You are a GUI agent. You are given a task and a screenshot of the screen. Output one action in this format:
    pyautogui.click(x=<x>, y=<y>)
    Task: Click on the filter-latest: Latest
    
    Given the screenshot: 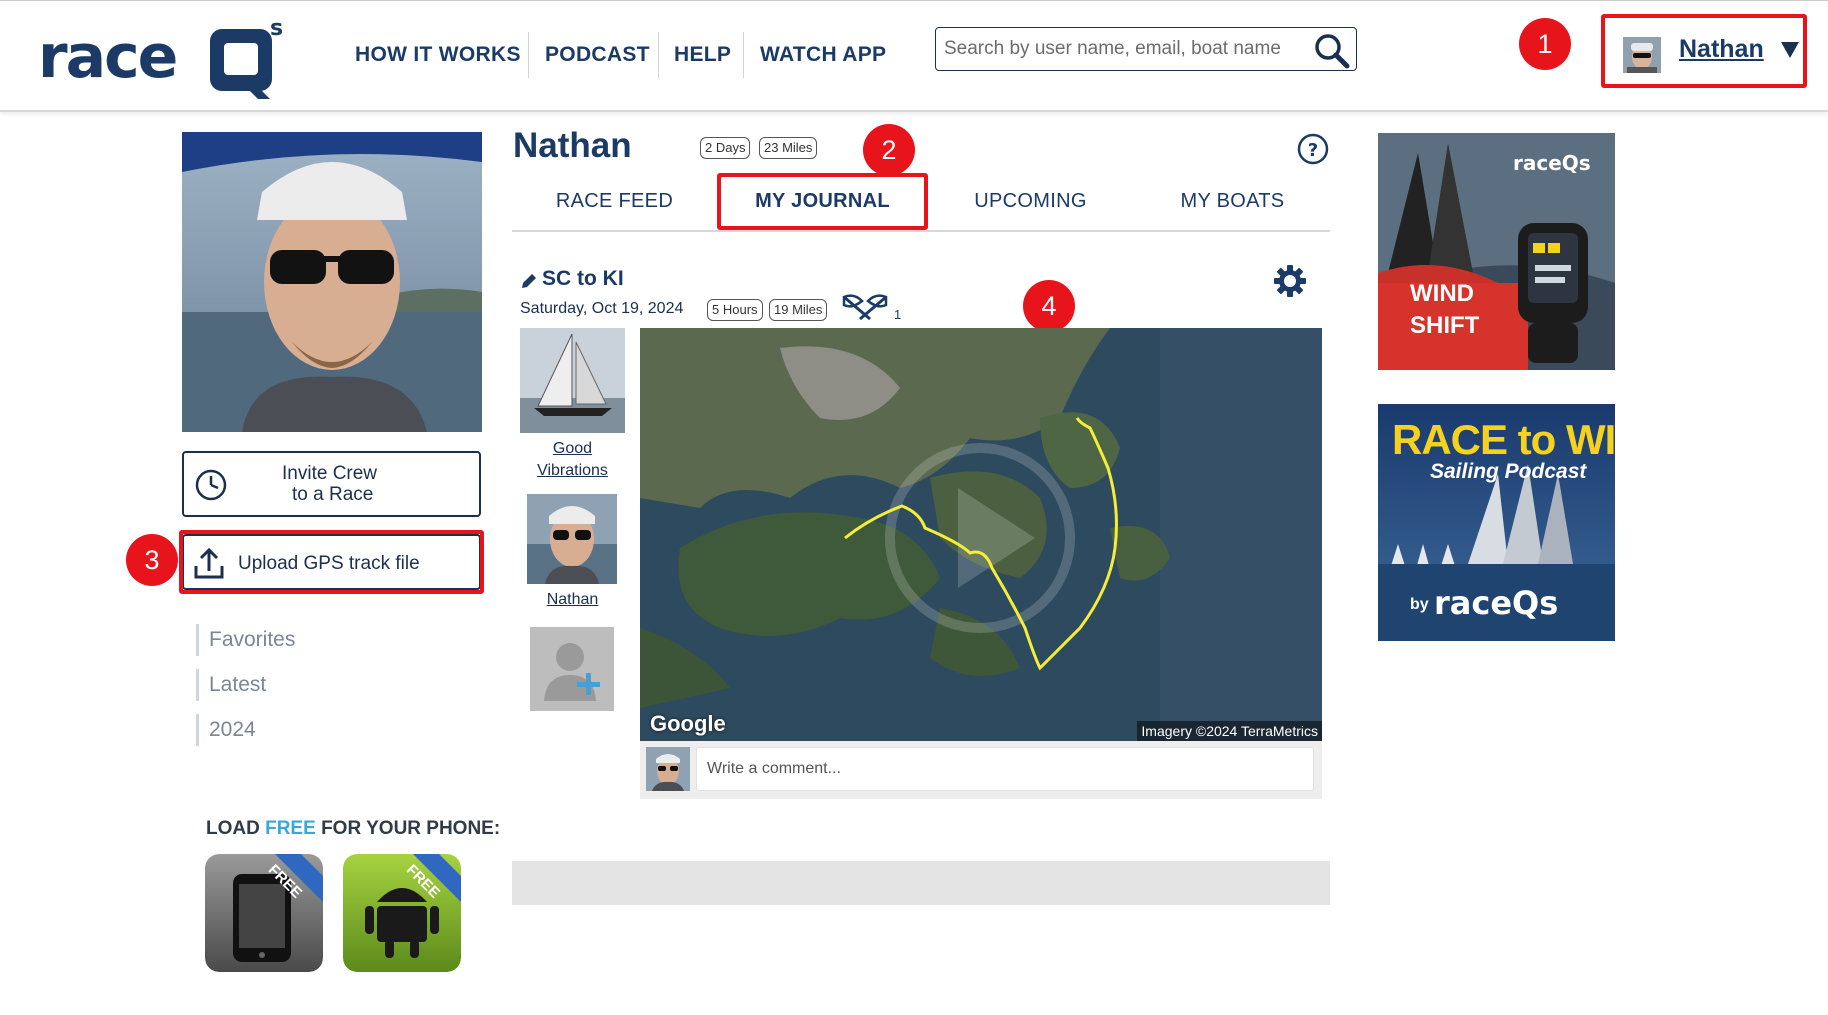 What is the action you would take?
    pyautogui.click(x=231, y=685)
    